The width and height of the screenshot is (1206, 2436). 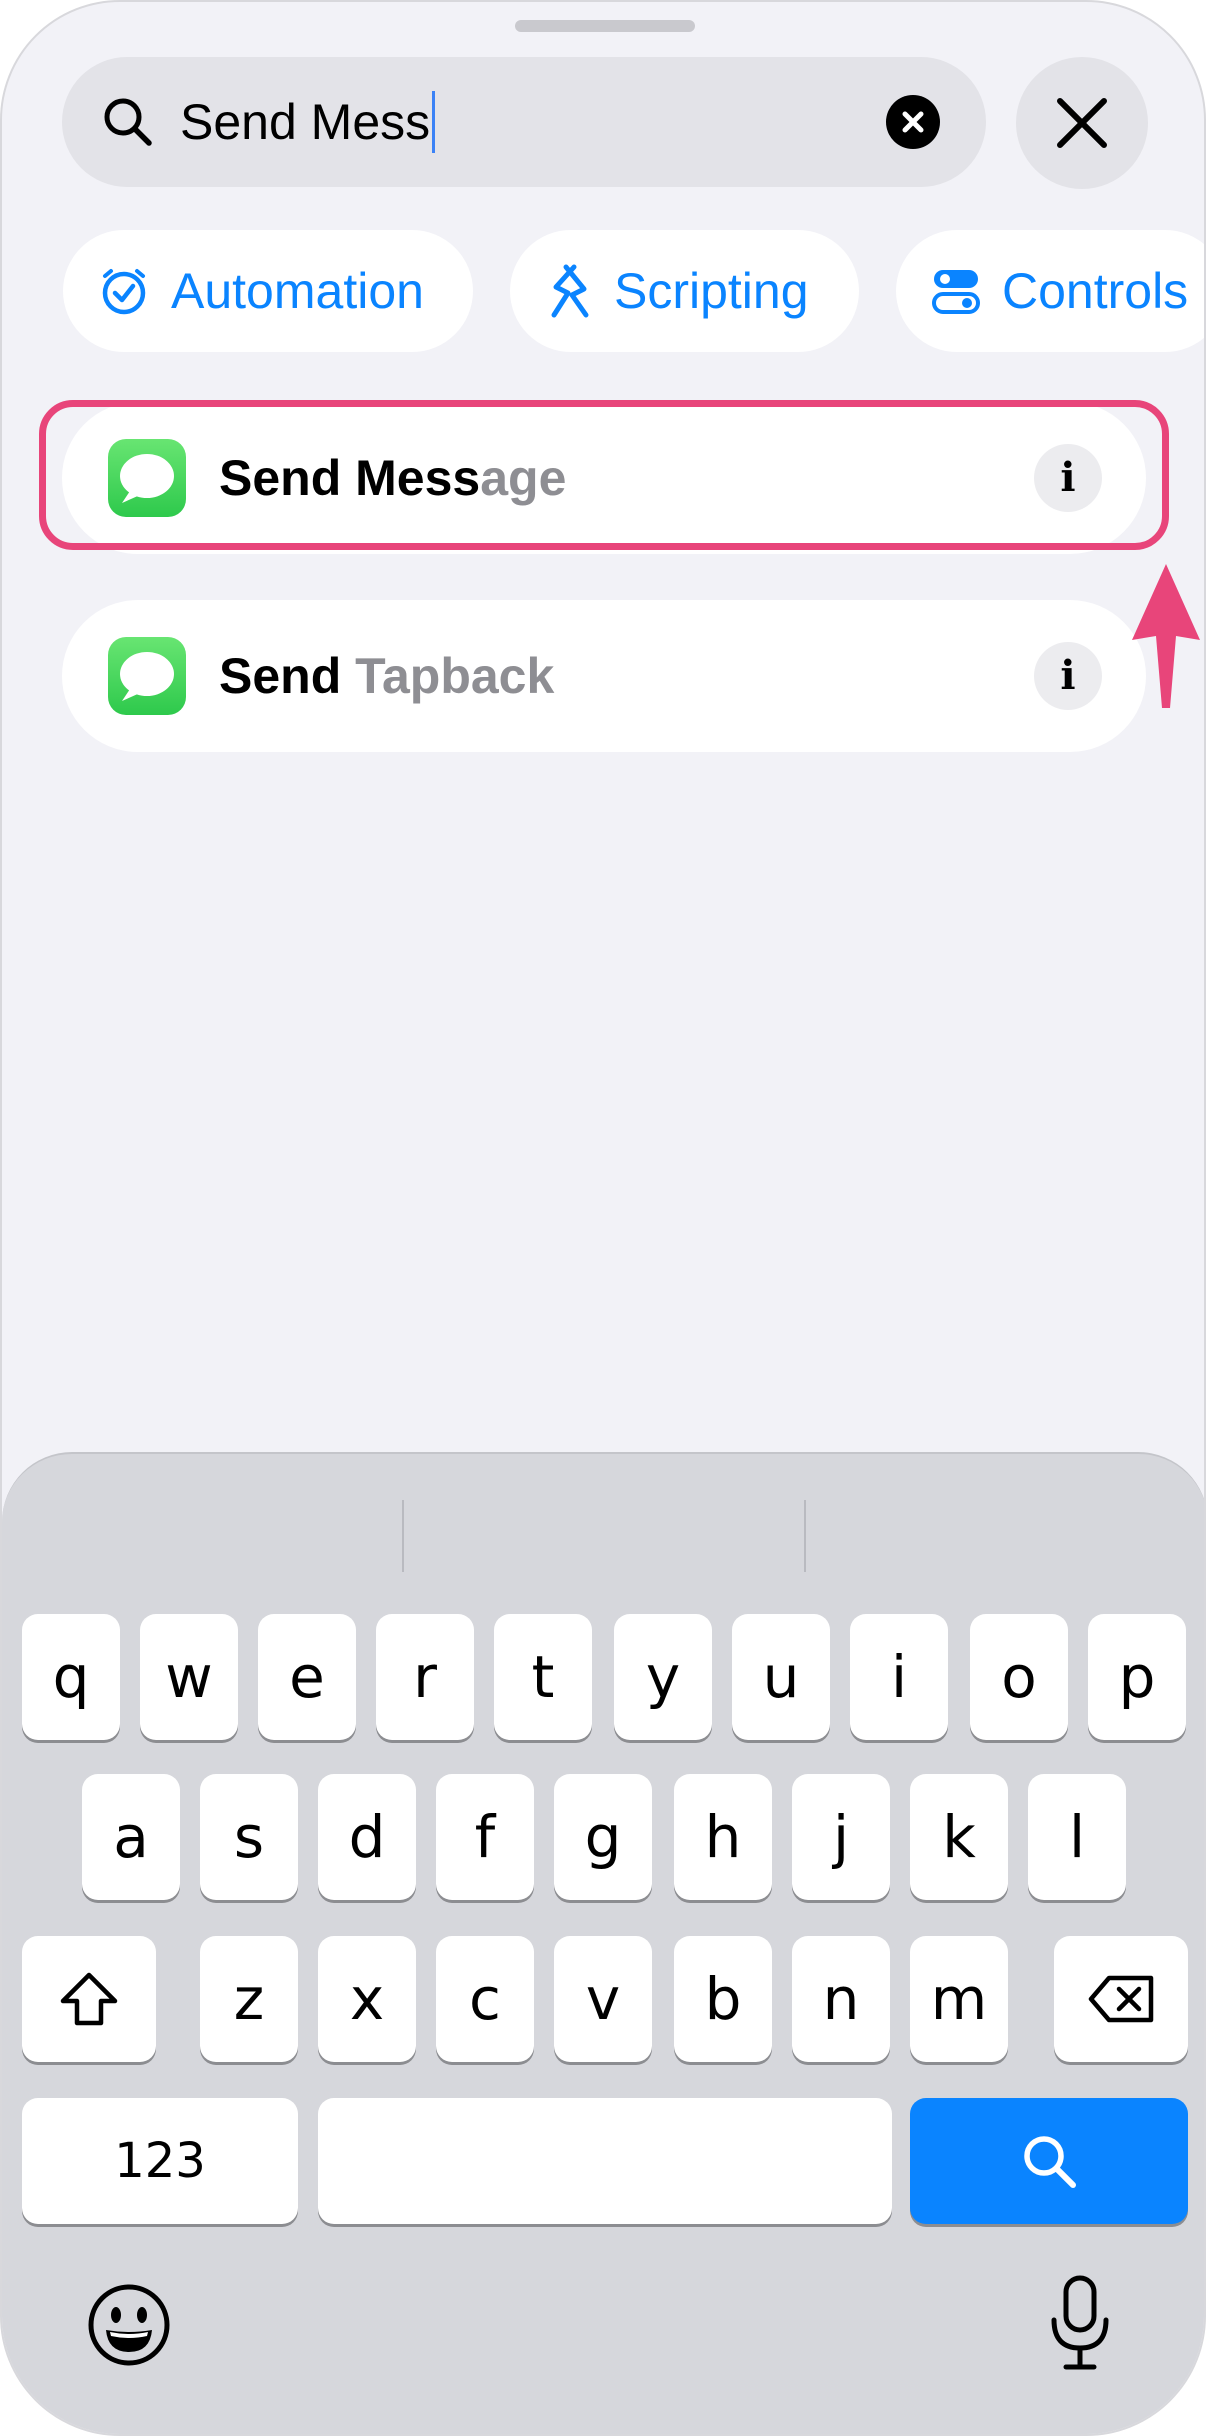 What do you see at coordinates (1166, 636) in the screenshot?
I see `arrow-up-icon` at bounding box center [1166, 636].